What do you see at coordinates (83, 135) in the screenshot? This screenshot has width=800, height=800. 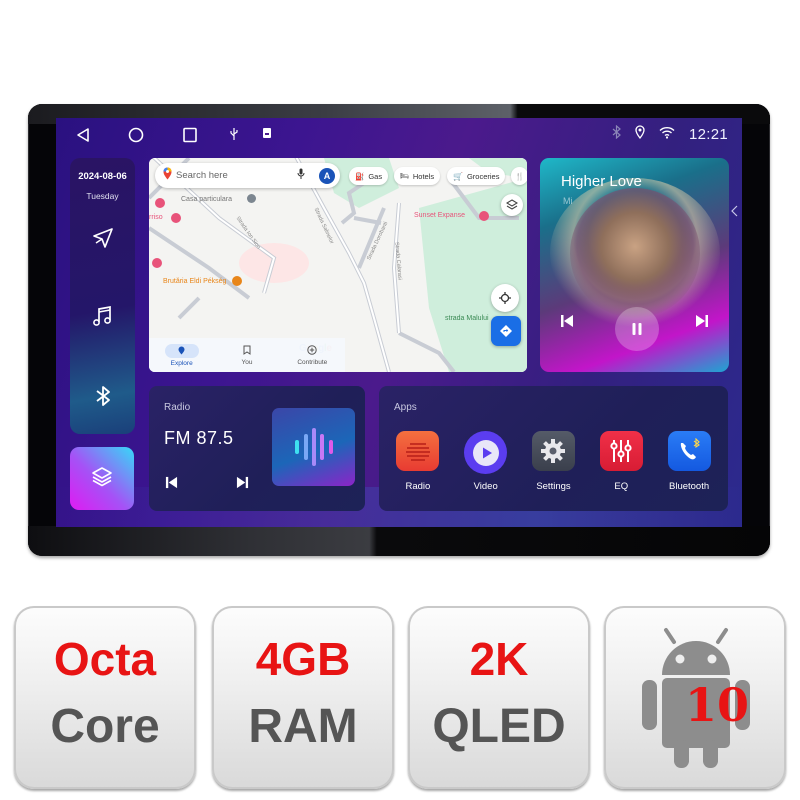 I see `back-icon` at bounding box center [83, 135].